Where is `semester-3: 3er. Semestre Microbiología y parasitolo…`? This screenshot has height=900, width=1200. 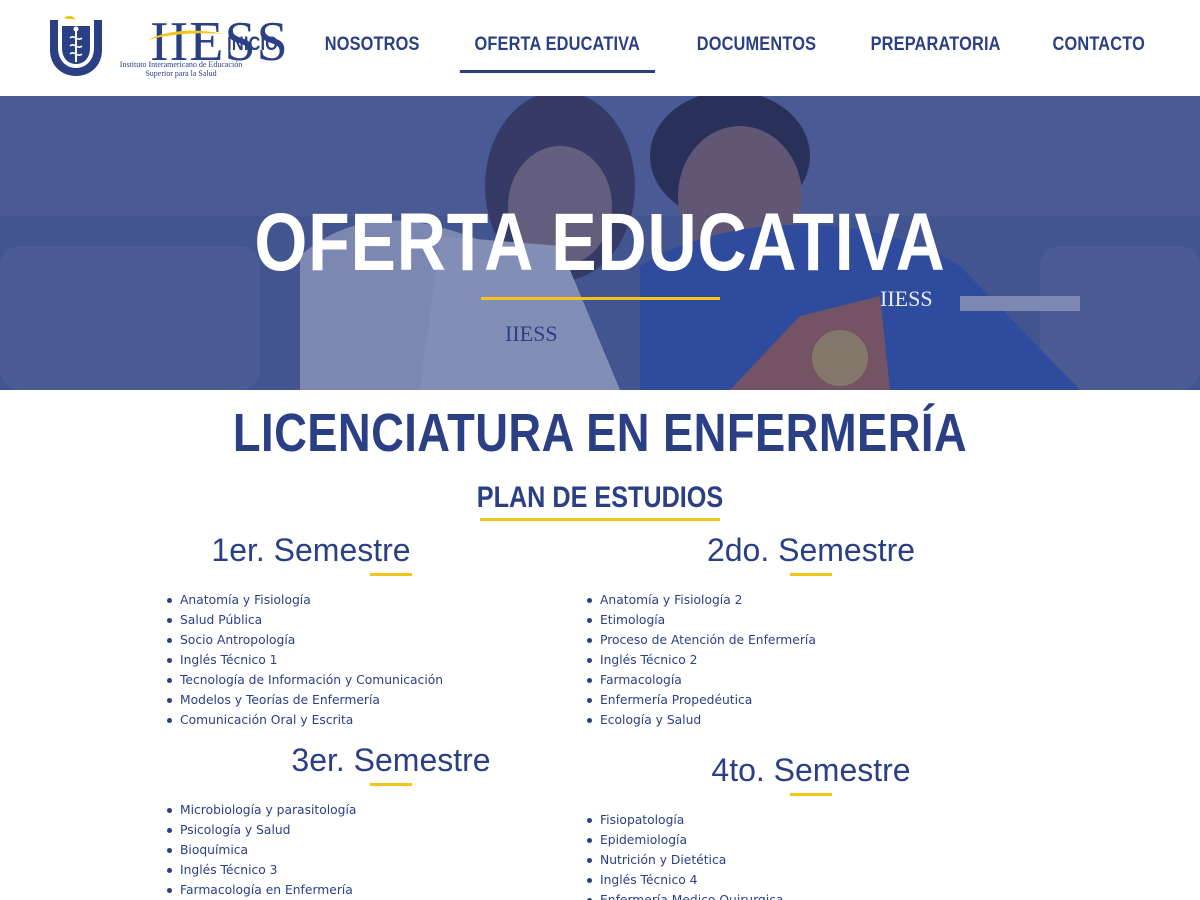
semester-3: 3er. Semestre Microbiología y parasitolo… is located at coordinates (374, 820).